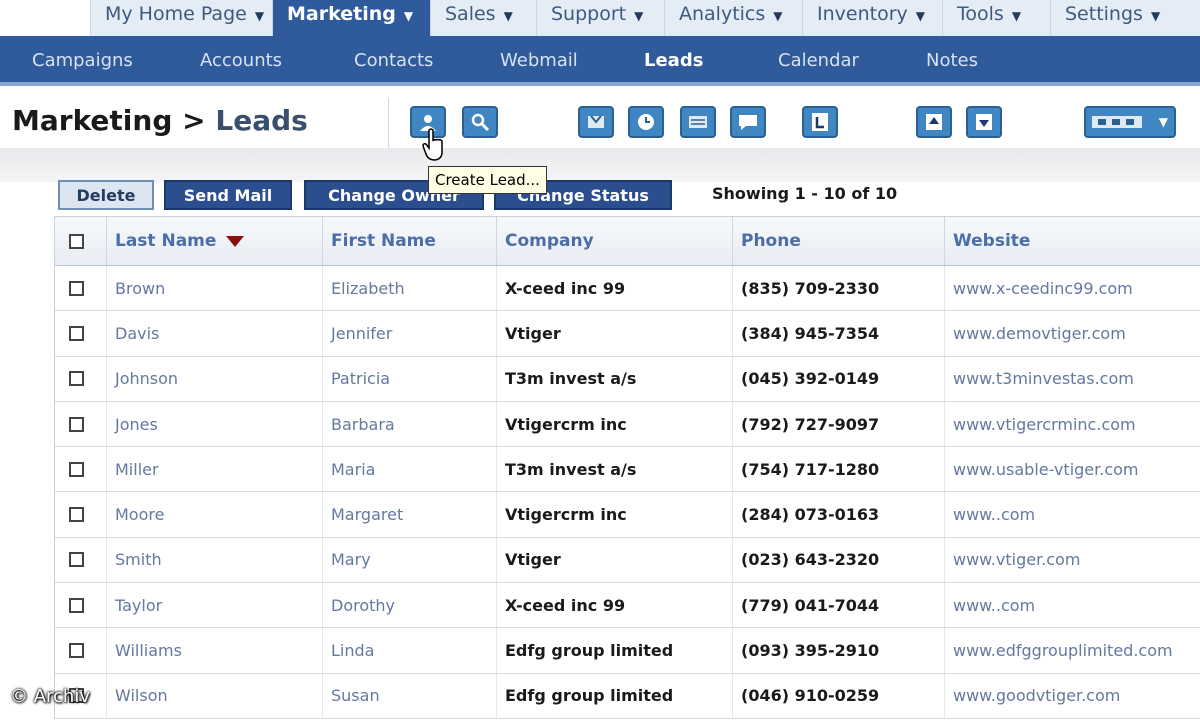  Describe the element at coordinates (215, 695) in the screenshot. I see `last-name-link: Wilson` at that location.